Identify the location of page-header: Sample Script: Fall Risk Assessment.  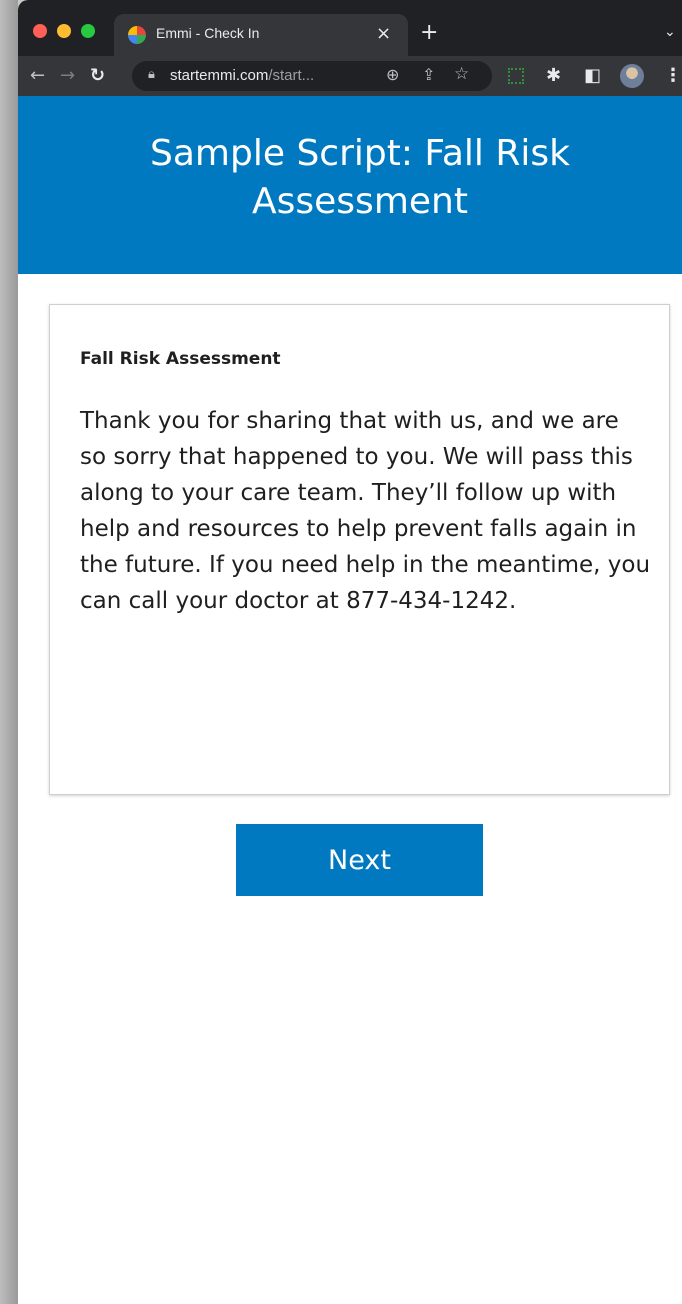
(350, 185).